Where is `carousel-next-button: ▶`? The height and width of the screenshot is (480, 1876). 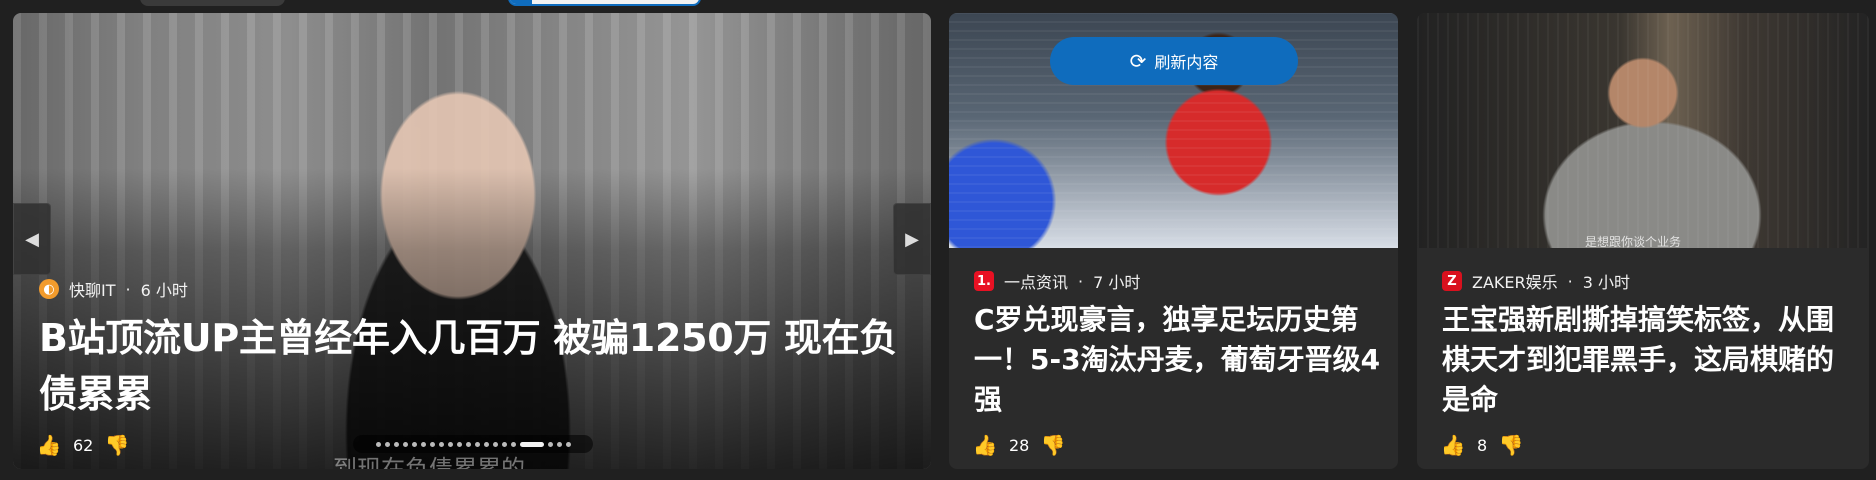 carousel-next-button: ▶ is located at coordinates (912, 239).